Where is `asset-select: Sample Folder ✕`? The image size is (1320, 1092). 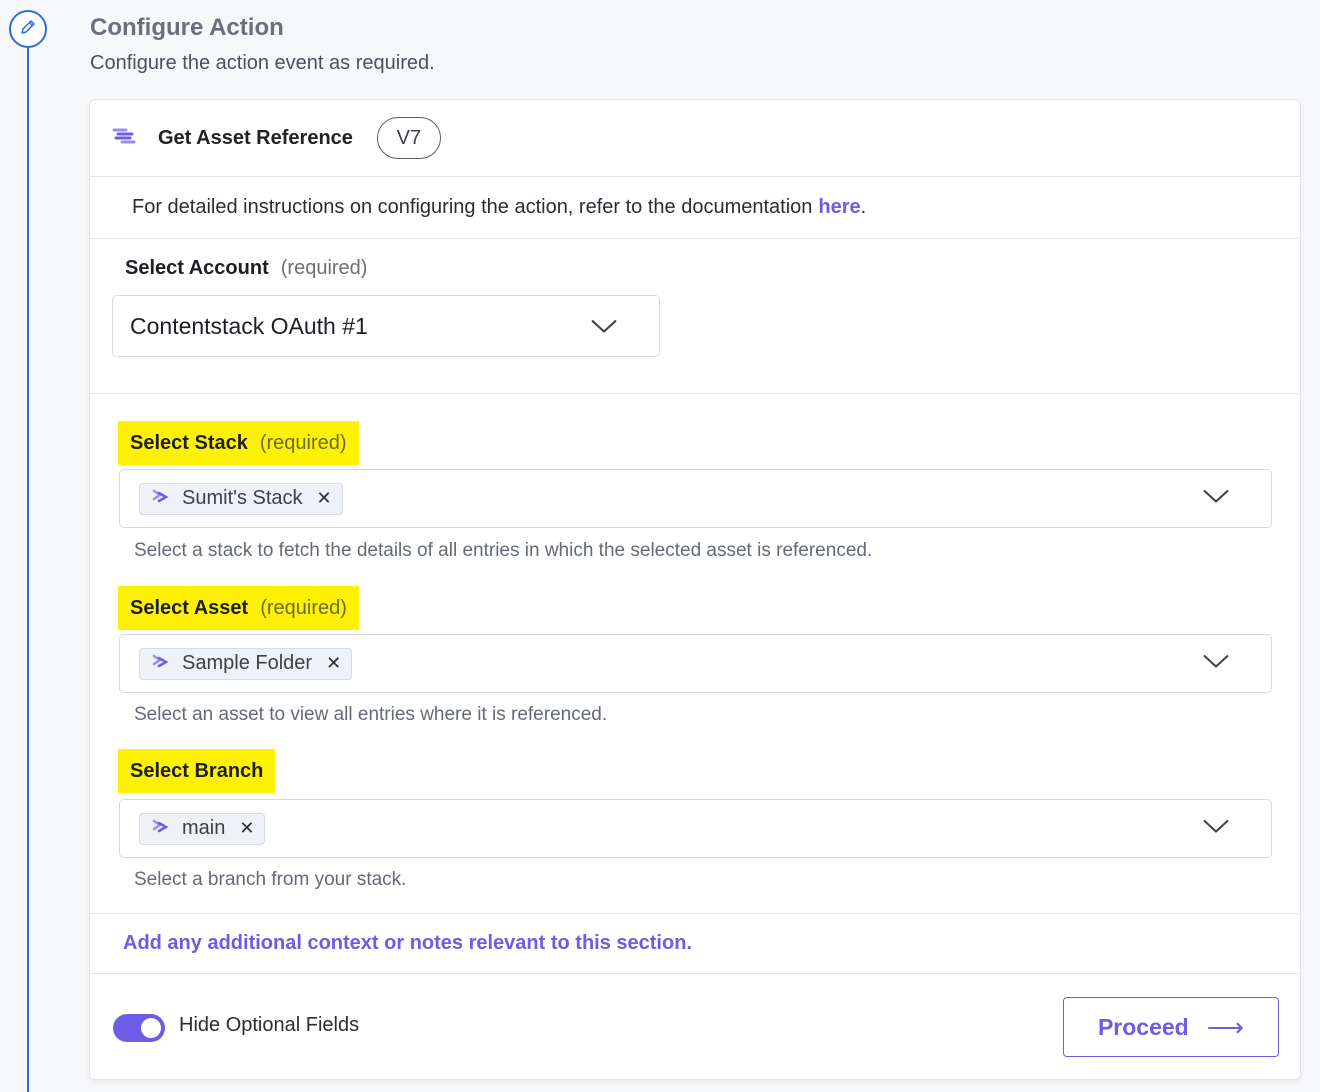
asset-select: Sample Folder ✕ is located at coordinates (695, 663).